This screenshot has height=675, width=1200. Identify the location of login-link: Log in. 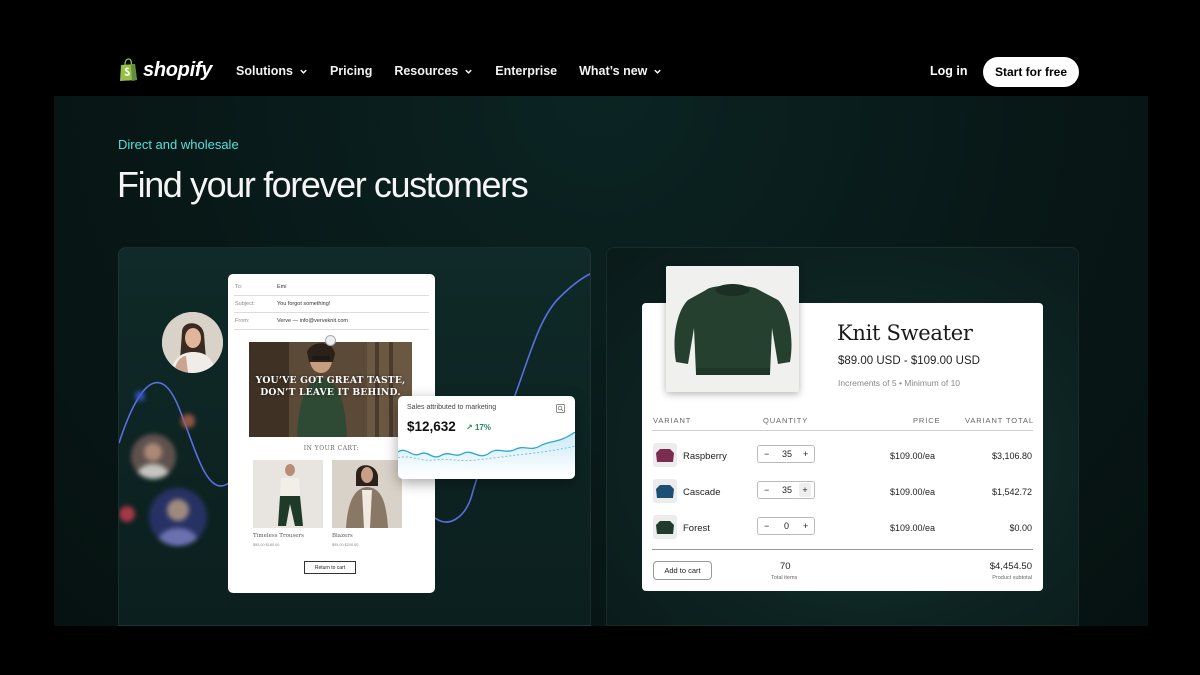
(949, 71).